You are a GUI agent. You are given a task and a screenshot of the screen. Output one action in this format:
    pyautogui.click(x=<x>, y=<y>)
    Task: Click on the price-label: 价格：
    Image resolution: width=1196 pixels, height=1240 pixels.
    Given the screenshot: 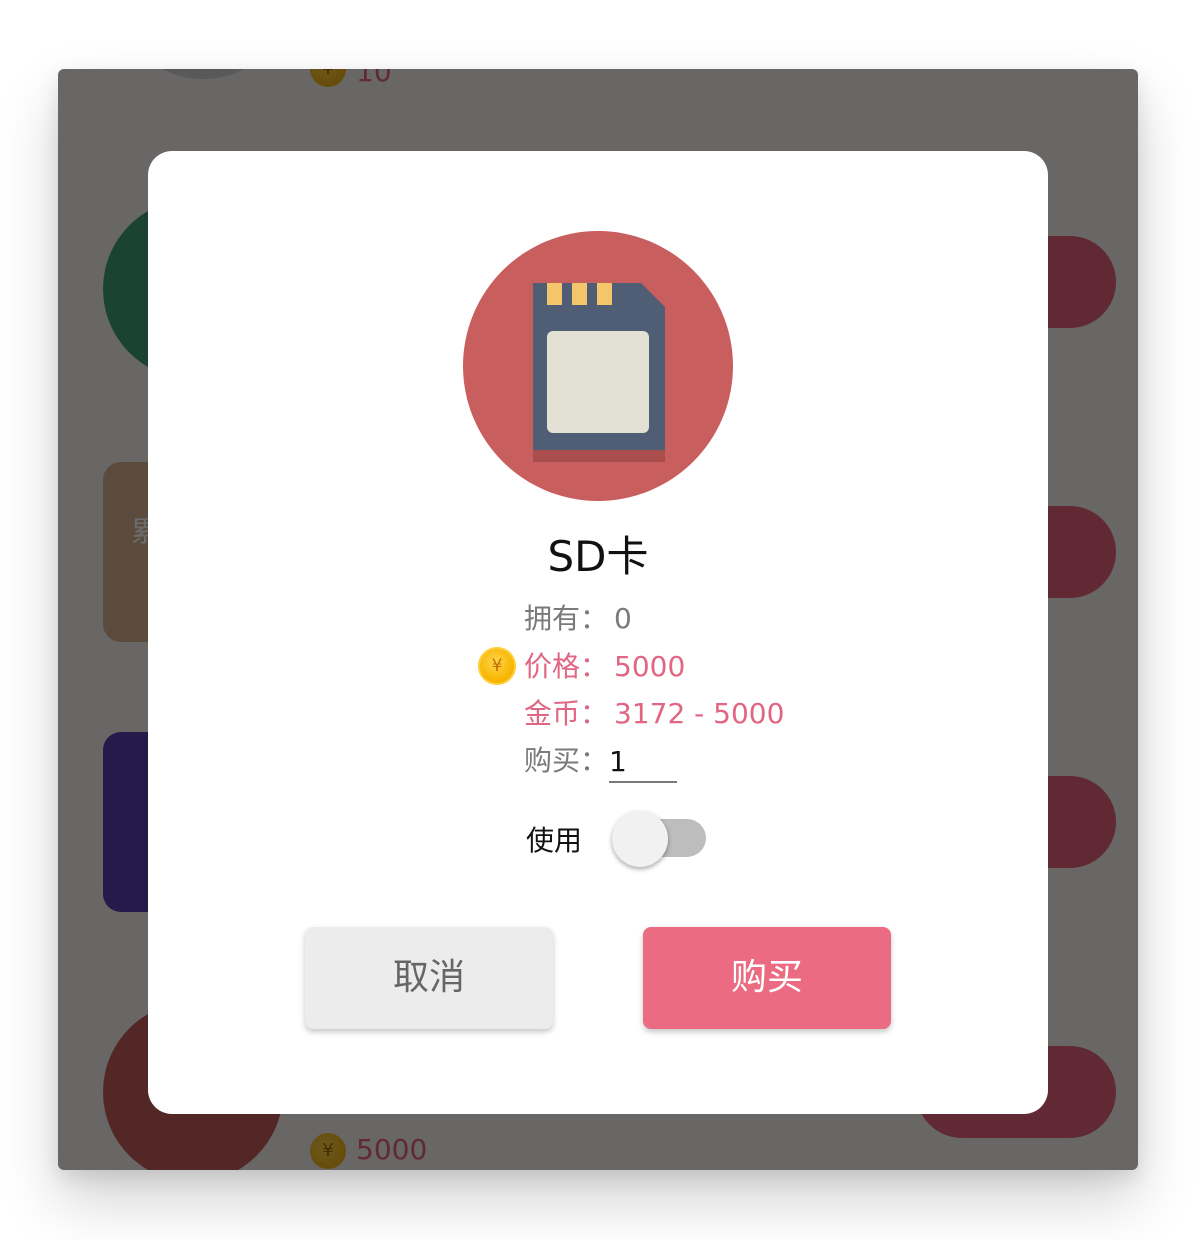 What is the action you would take?
    pyautogui.click(x=566, y=666)
    